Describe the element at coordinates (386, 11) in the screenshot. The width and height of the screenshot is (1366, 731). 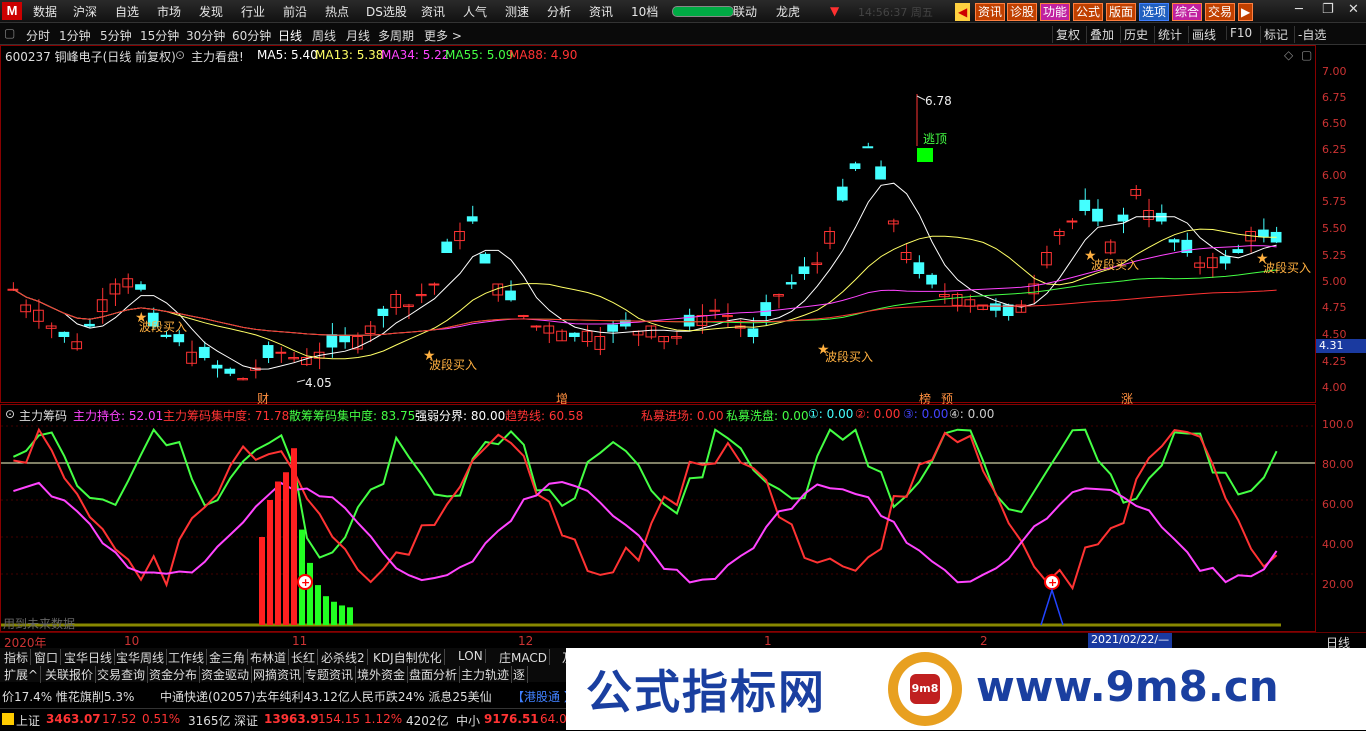
I see `menu-item-ds-picker: DS选股` at that location.